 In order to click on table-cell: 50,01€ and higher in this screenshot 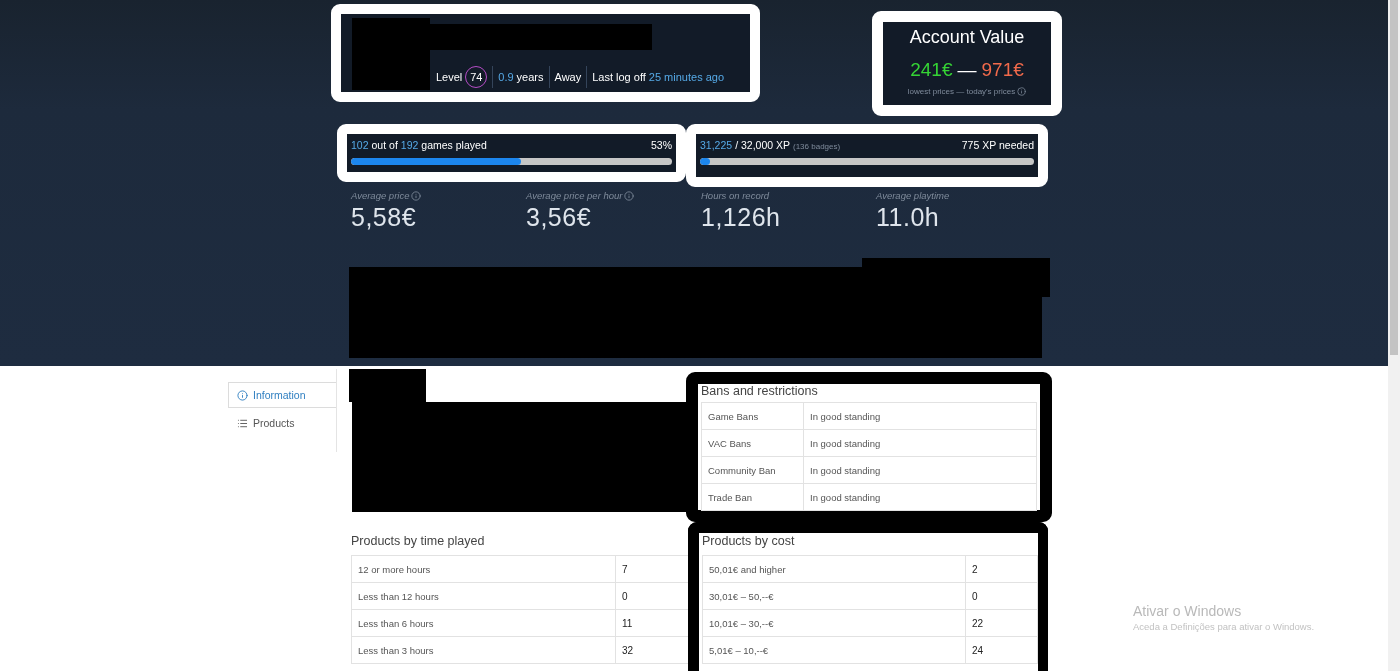, I will do `click(834, 569)`.